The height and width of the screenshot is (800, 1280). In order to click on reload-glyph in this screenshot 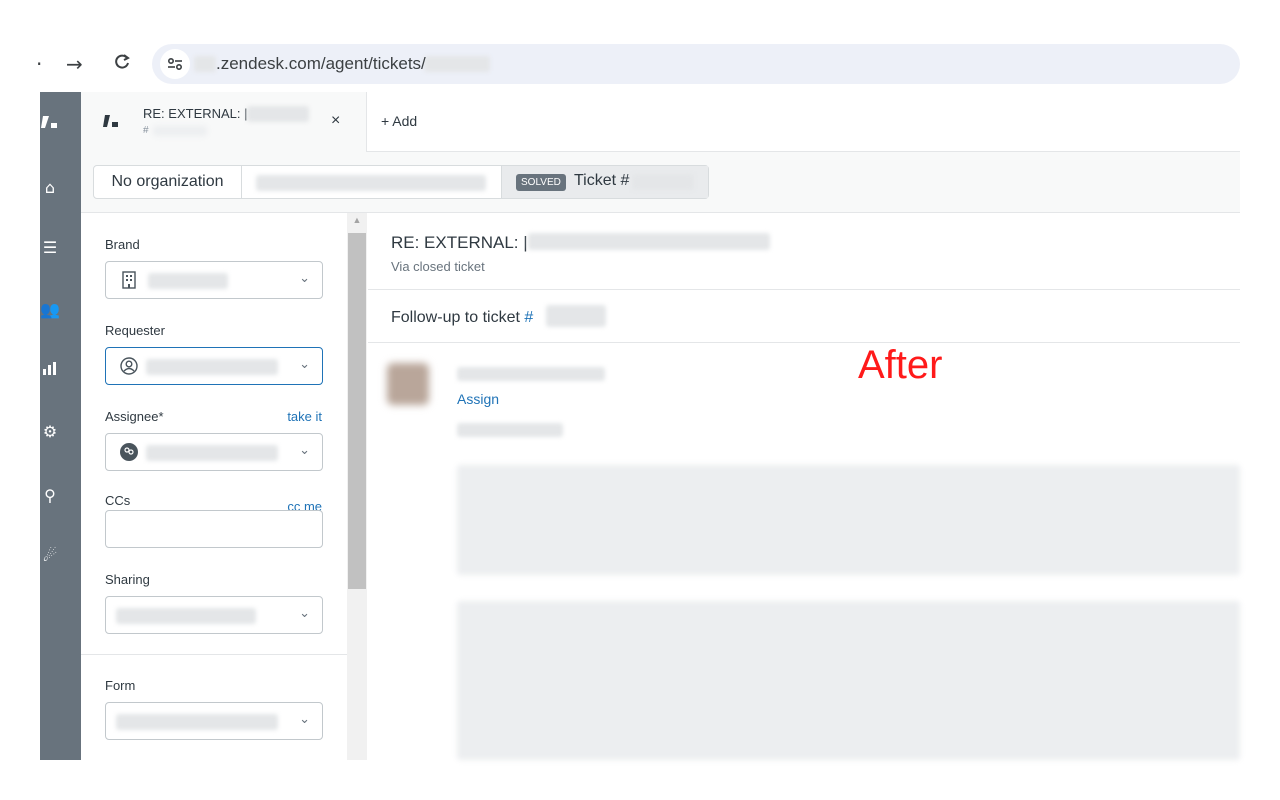, I will do `click(122, 61)`.